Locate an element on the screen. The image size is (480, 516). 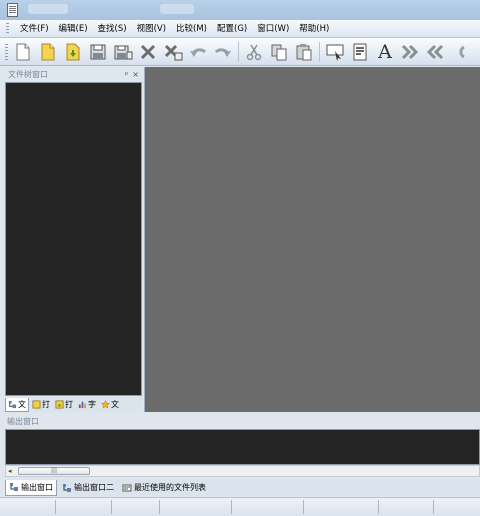
tab-function-list-label: 字 is located at coordinates (92, 404).